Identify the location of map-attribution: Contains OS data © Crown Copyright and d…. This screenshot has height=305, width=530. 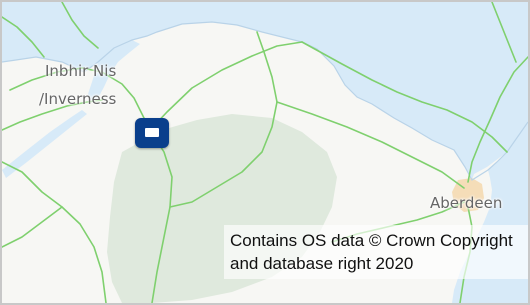
(376, 252).